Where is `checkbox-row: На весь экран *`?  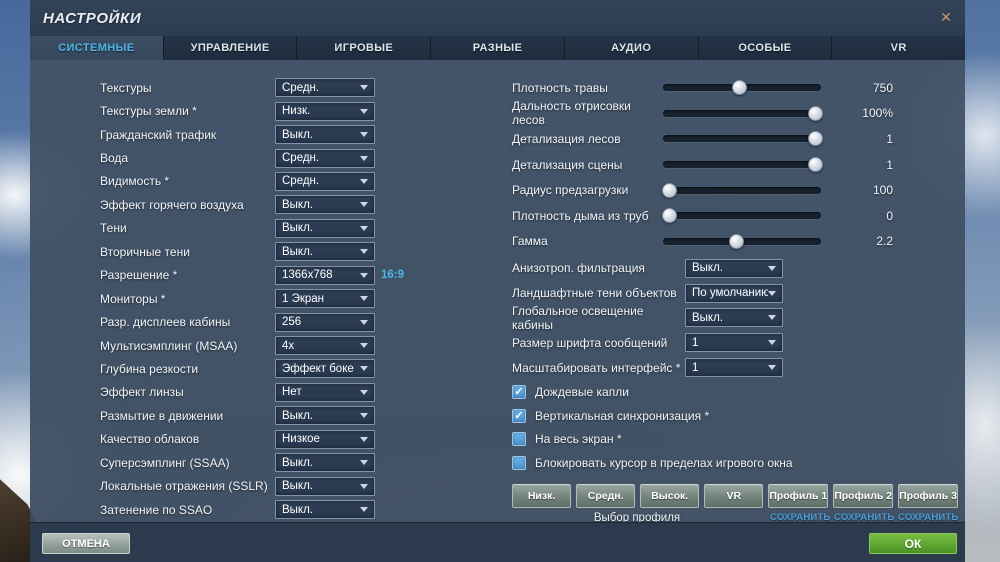 checkbox-row: На весь экран * is located at coordinates (722, 440).